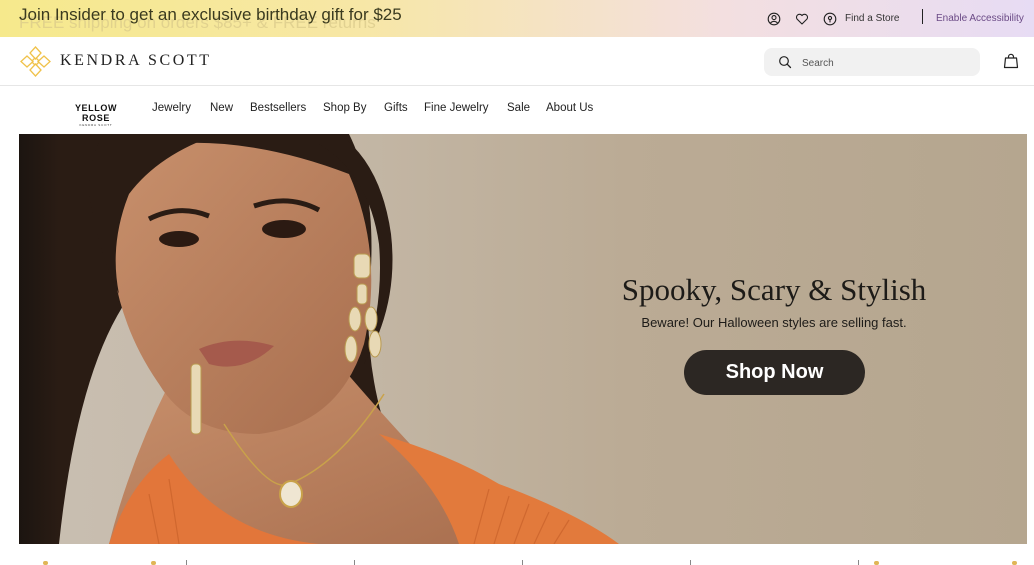  I want to click on nav-item-gifts: Gifts, so click(396, 108).